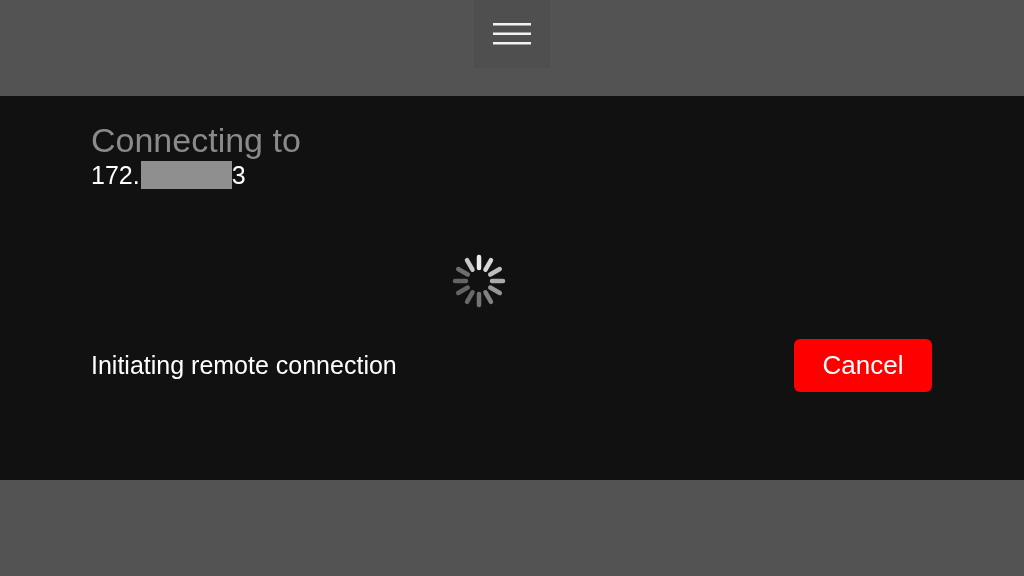 This screenshot has width=1024, height=576. What do you see at coordinates (478, 281) in the screenshot?
I see `loading-spinner-icon` at bounding box center [478, 281].